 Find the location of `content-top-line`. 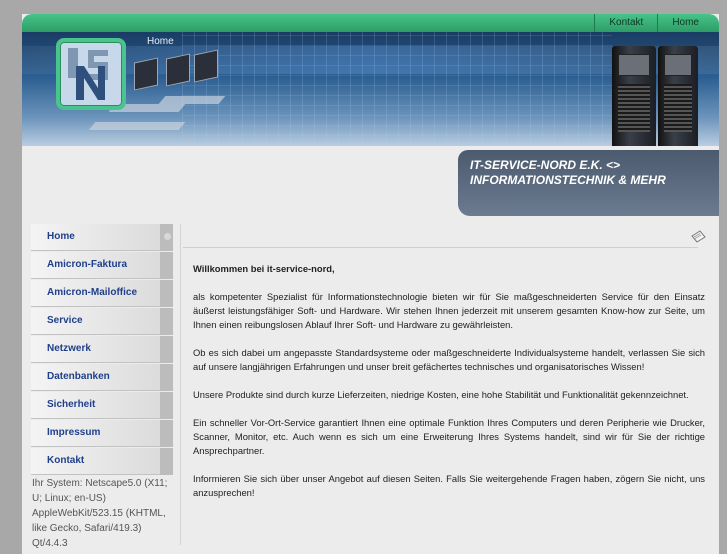

content-top-line is located at coordinates (440, 247).